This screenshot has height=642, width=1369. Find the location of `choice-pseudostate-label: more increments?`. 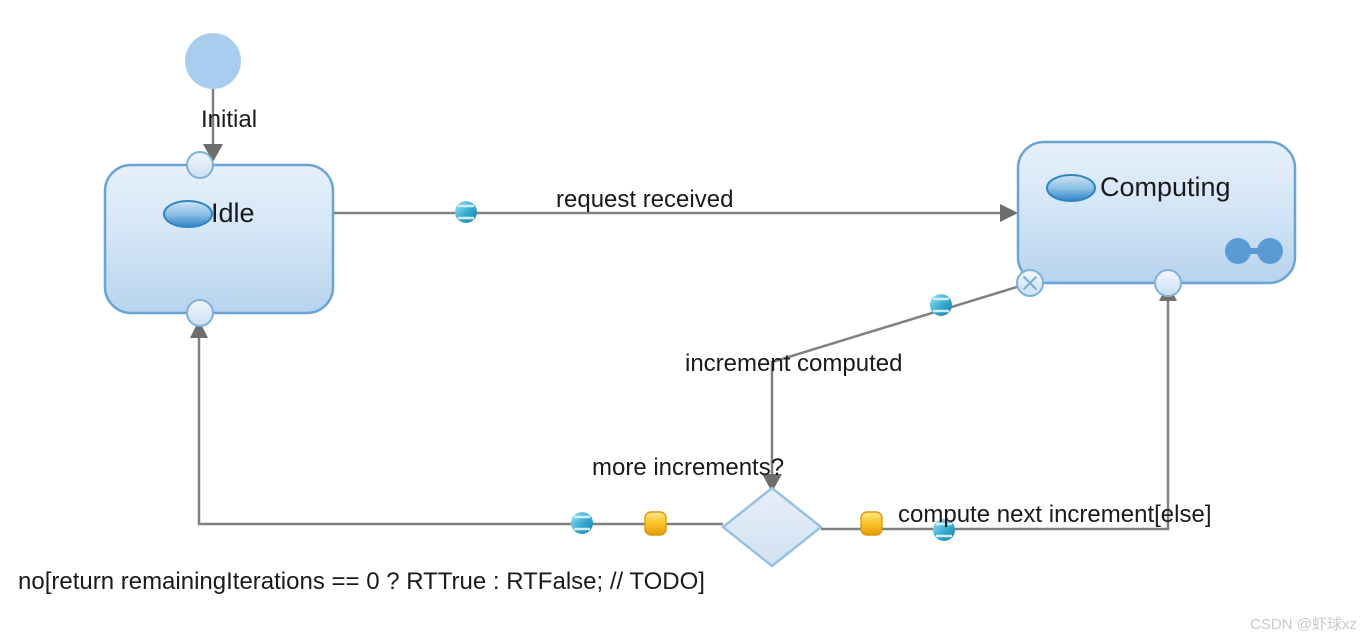

choice-pseudostate-label: more increments? is located at coordinates (688, 467).